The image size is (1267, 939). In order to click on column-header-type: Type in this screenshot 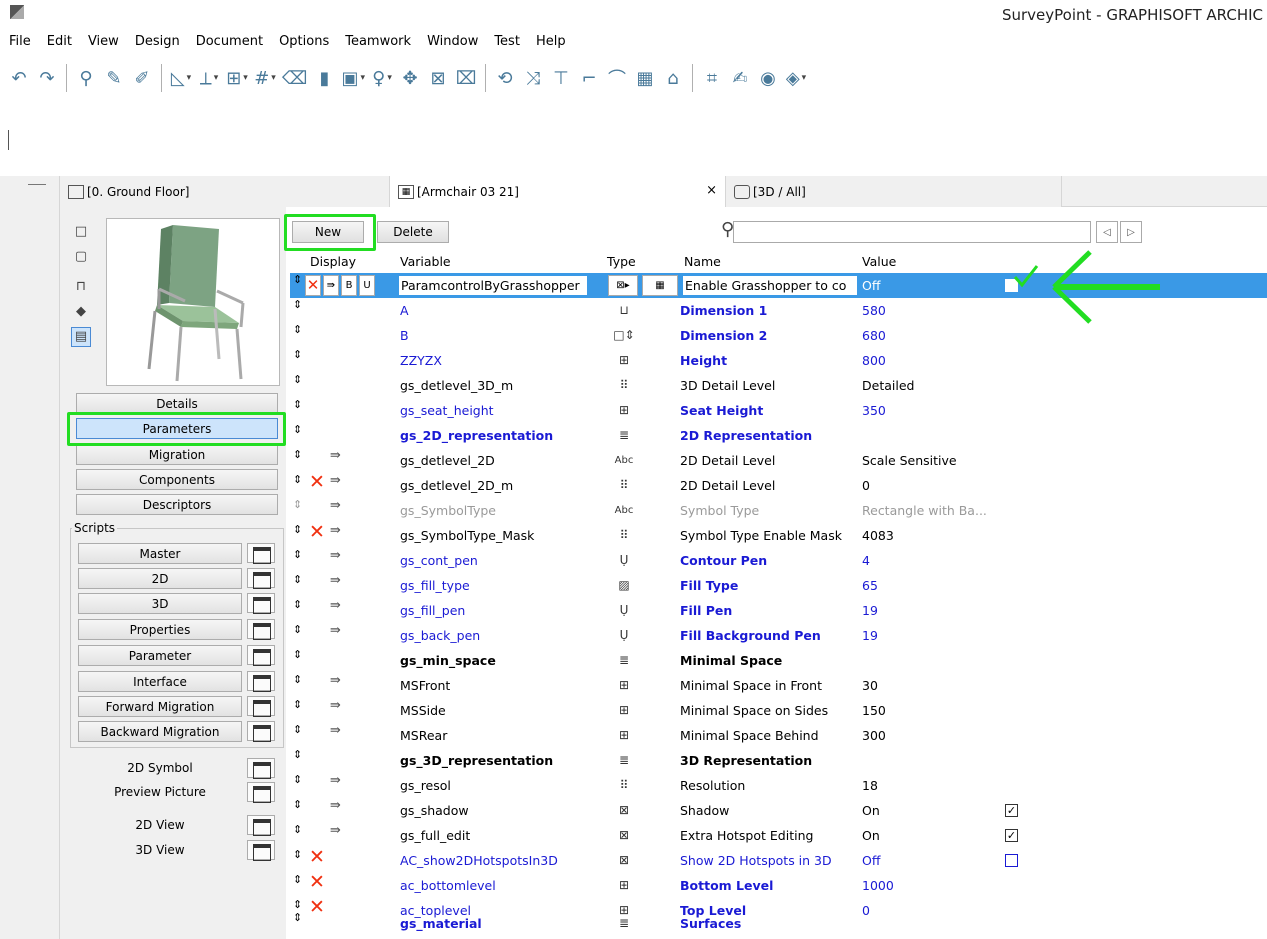, I will do `click(621, 261)`.